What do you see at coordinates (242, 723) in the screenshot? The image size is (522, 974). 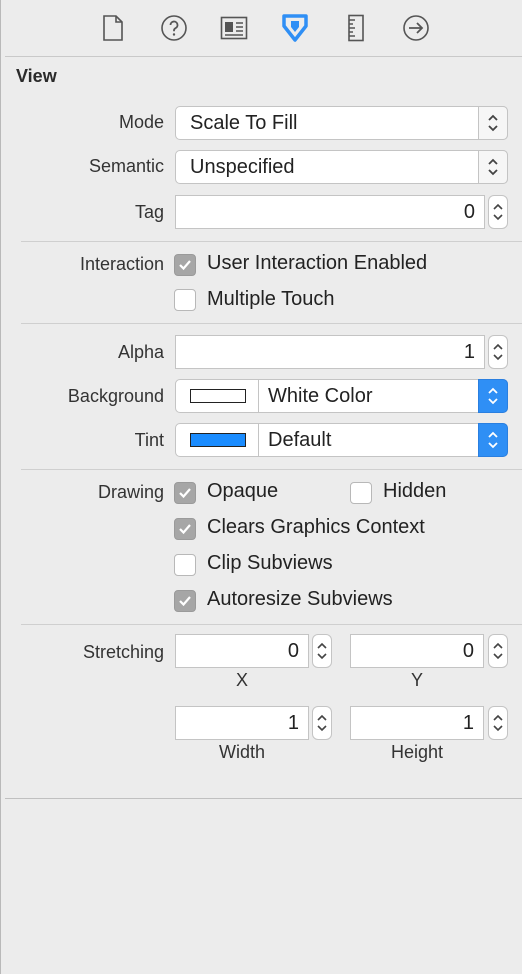 I see `stretching-width-field: 1` at bounding box center [242, 723].